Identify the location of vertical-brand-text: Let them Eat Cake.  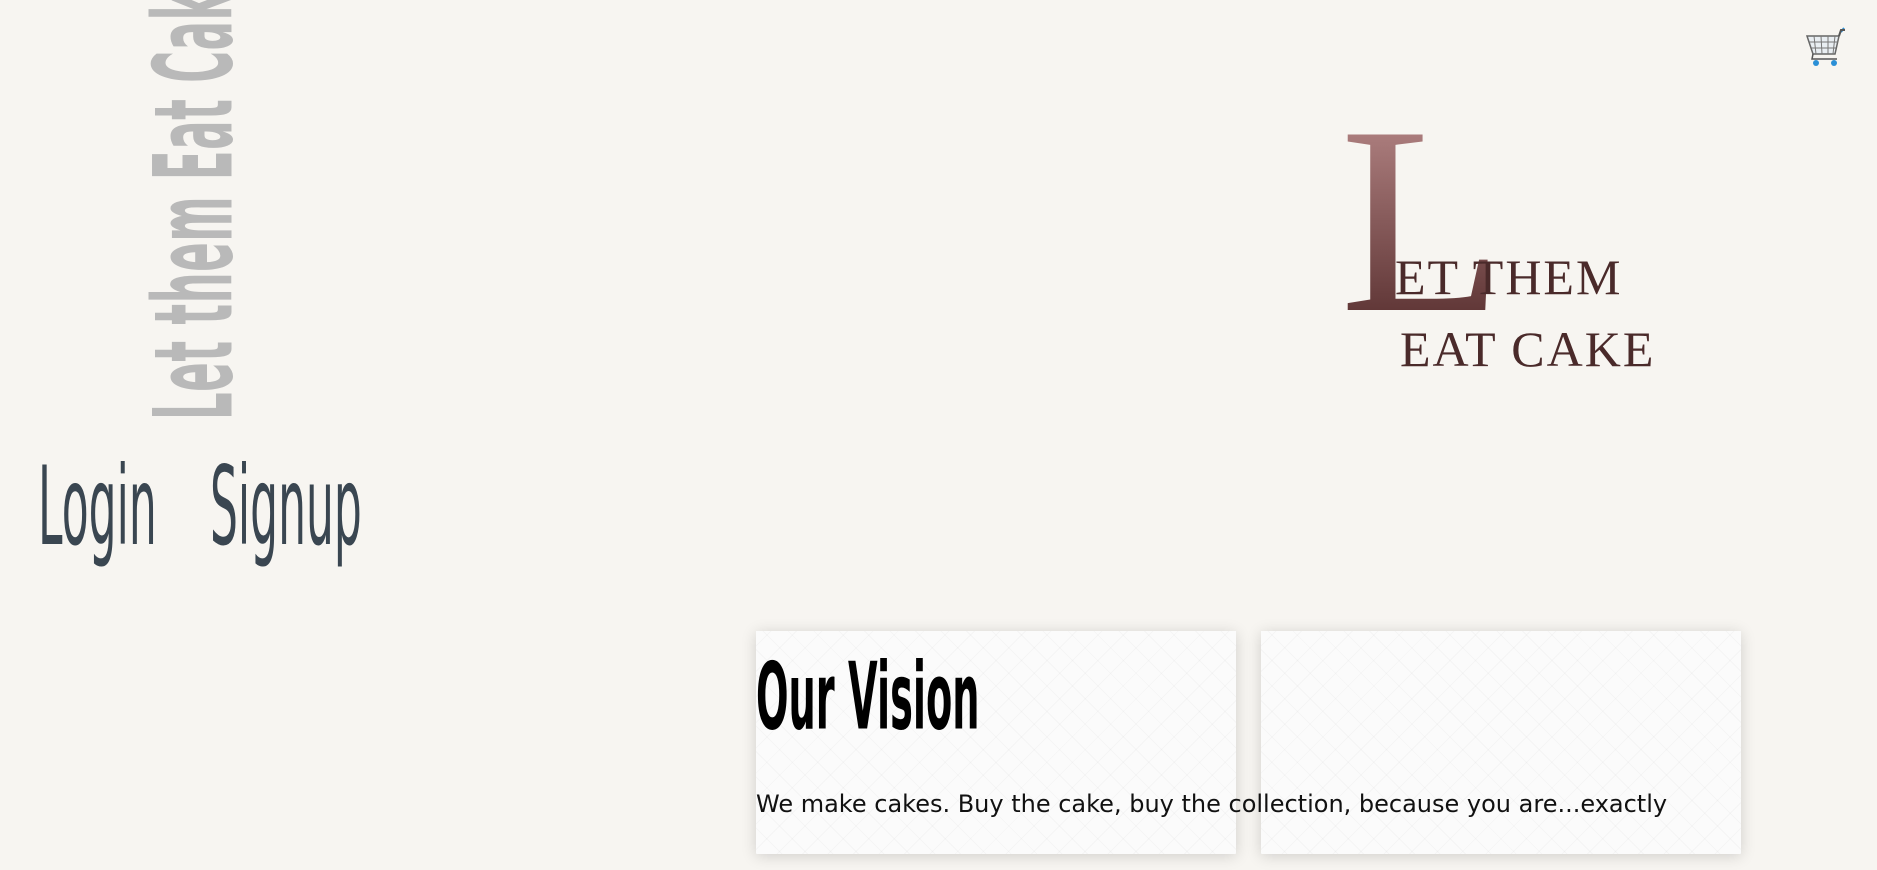
(194, 210).